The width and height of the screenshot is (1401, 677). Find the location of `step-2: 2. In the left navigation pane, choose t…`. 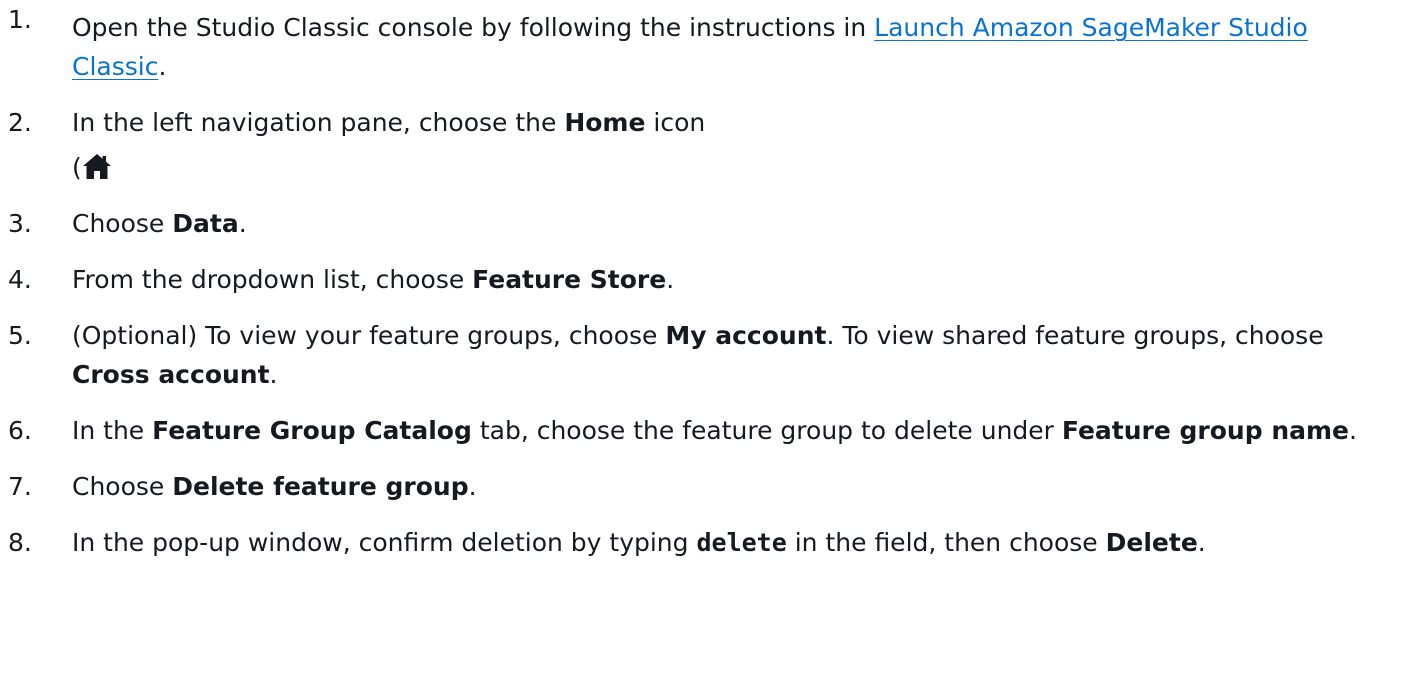

step-2: 2. In the left navigation pane, choose t… is located at coordinates (700, 145).